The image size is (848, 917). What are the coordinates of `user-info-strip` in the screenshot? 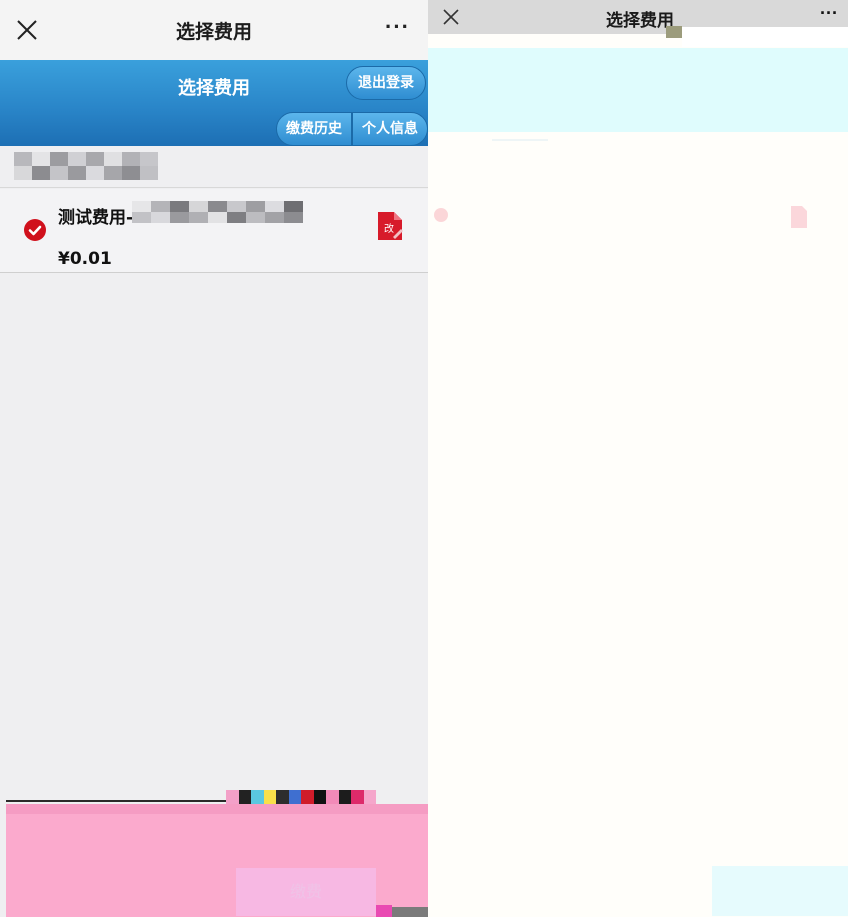 It's located at (214, 167).